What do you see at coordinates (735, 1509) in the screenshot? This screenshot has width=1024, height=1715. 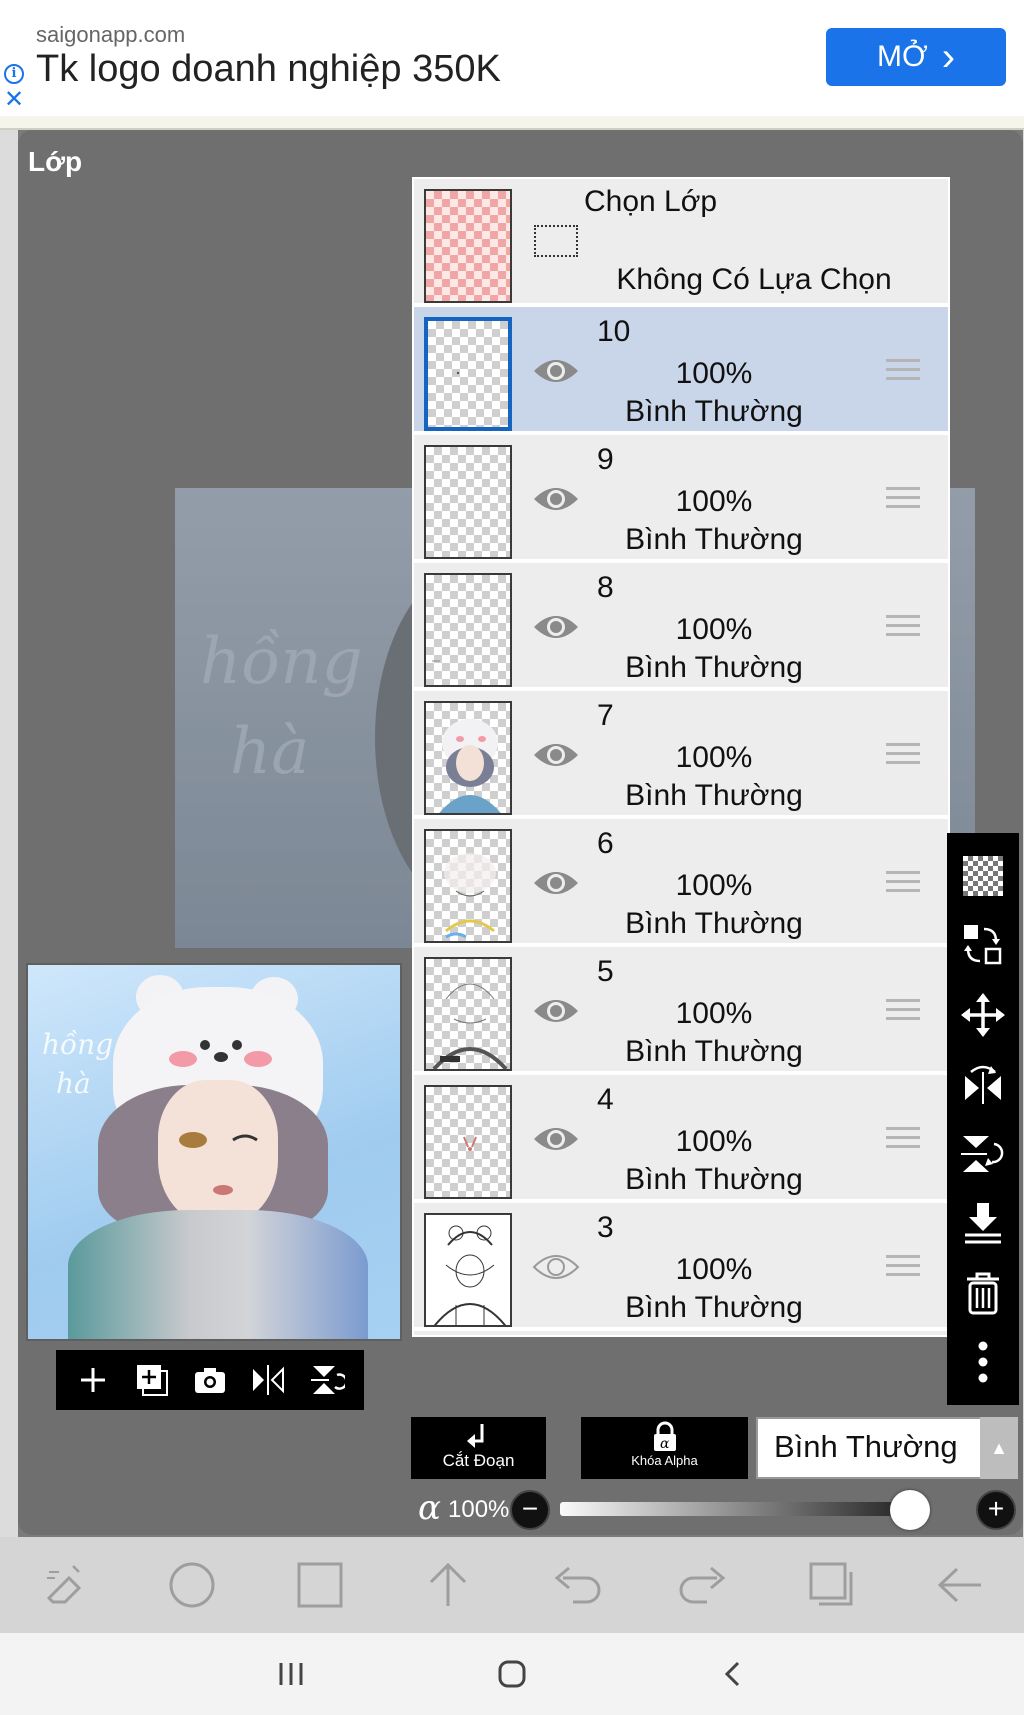 I see `opacity-slider` at bounding box center [735, 1509].